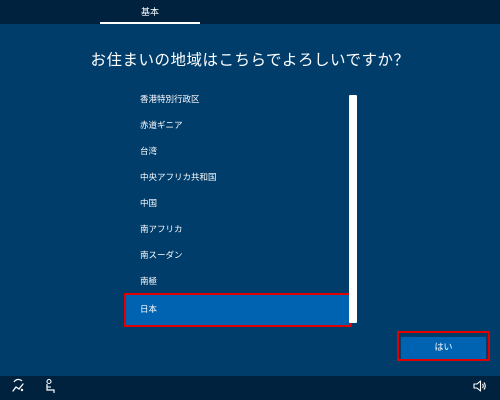  Describe the element at coordinates (150, 12) in the screenshot. I see `tab-basic: 基本` at that location.